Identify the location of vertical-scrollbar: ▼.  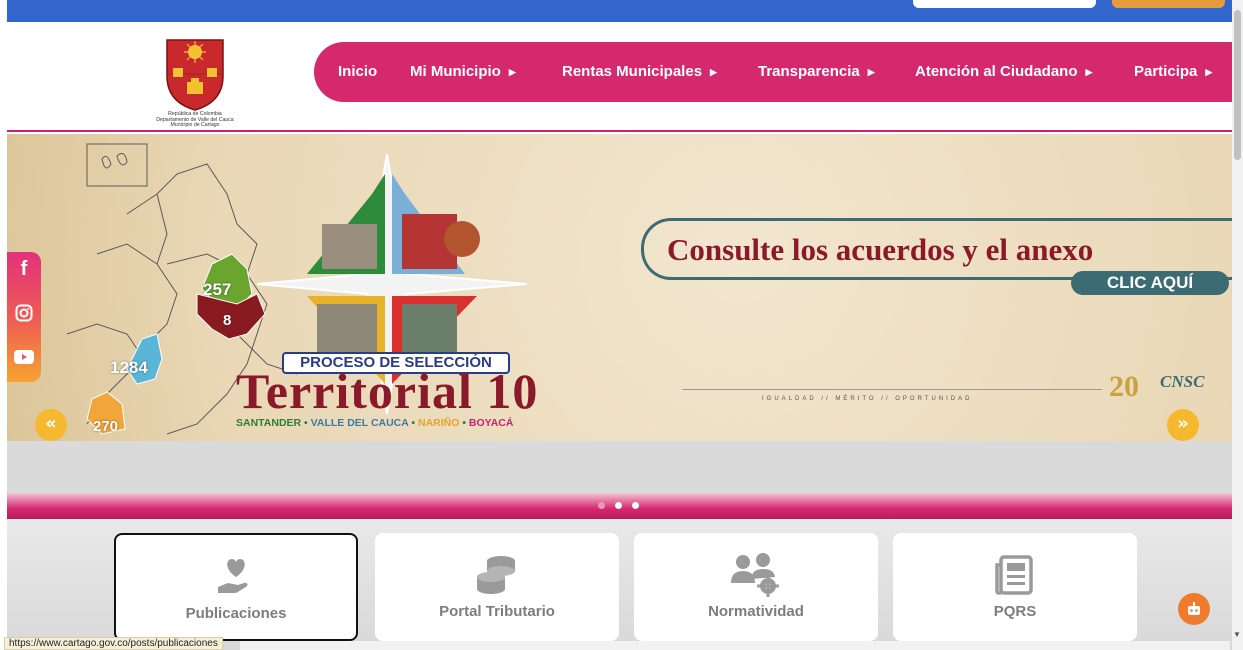
(1237, 325).